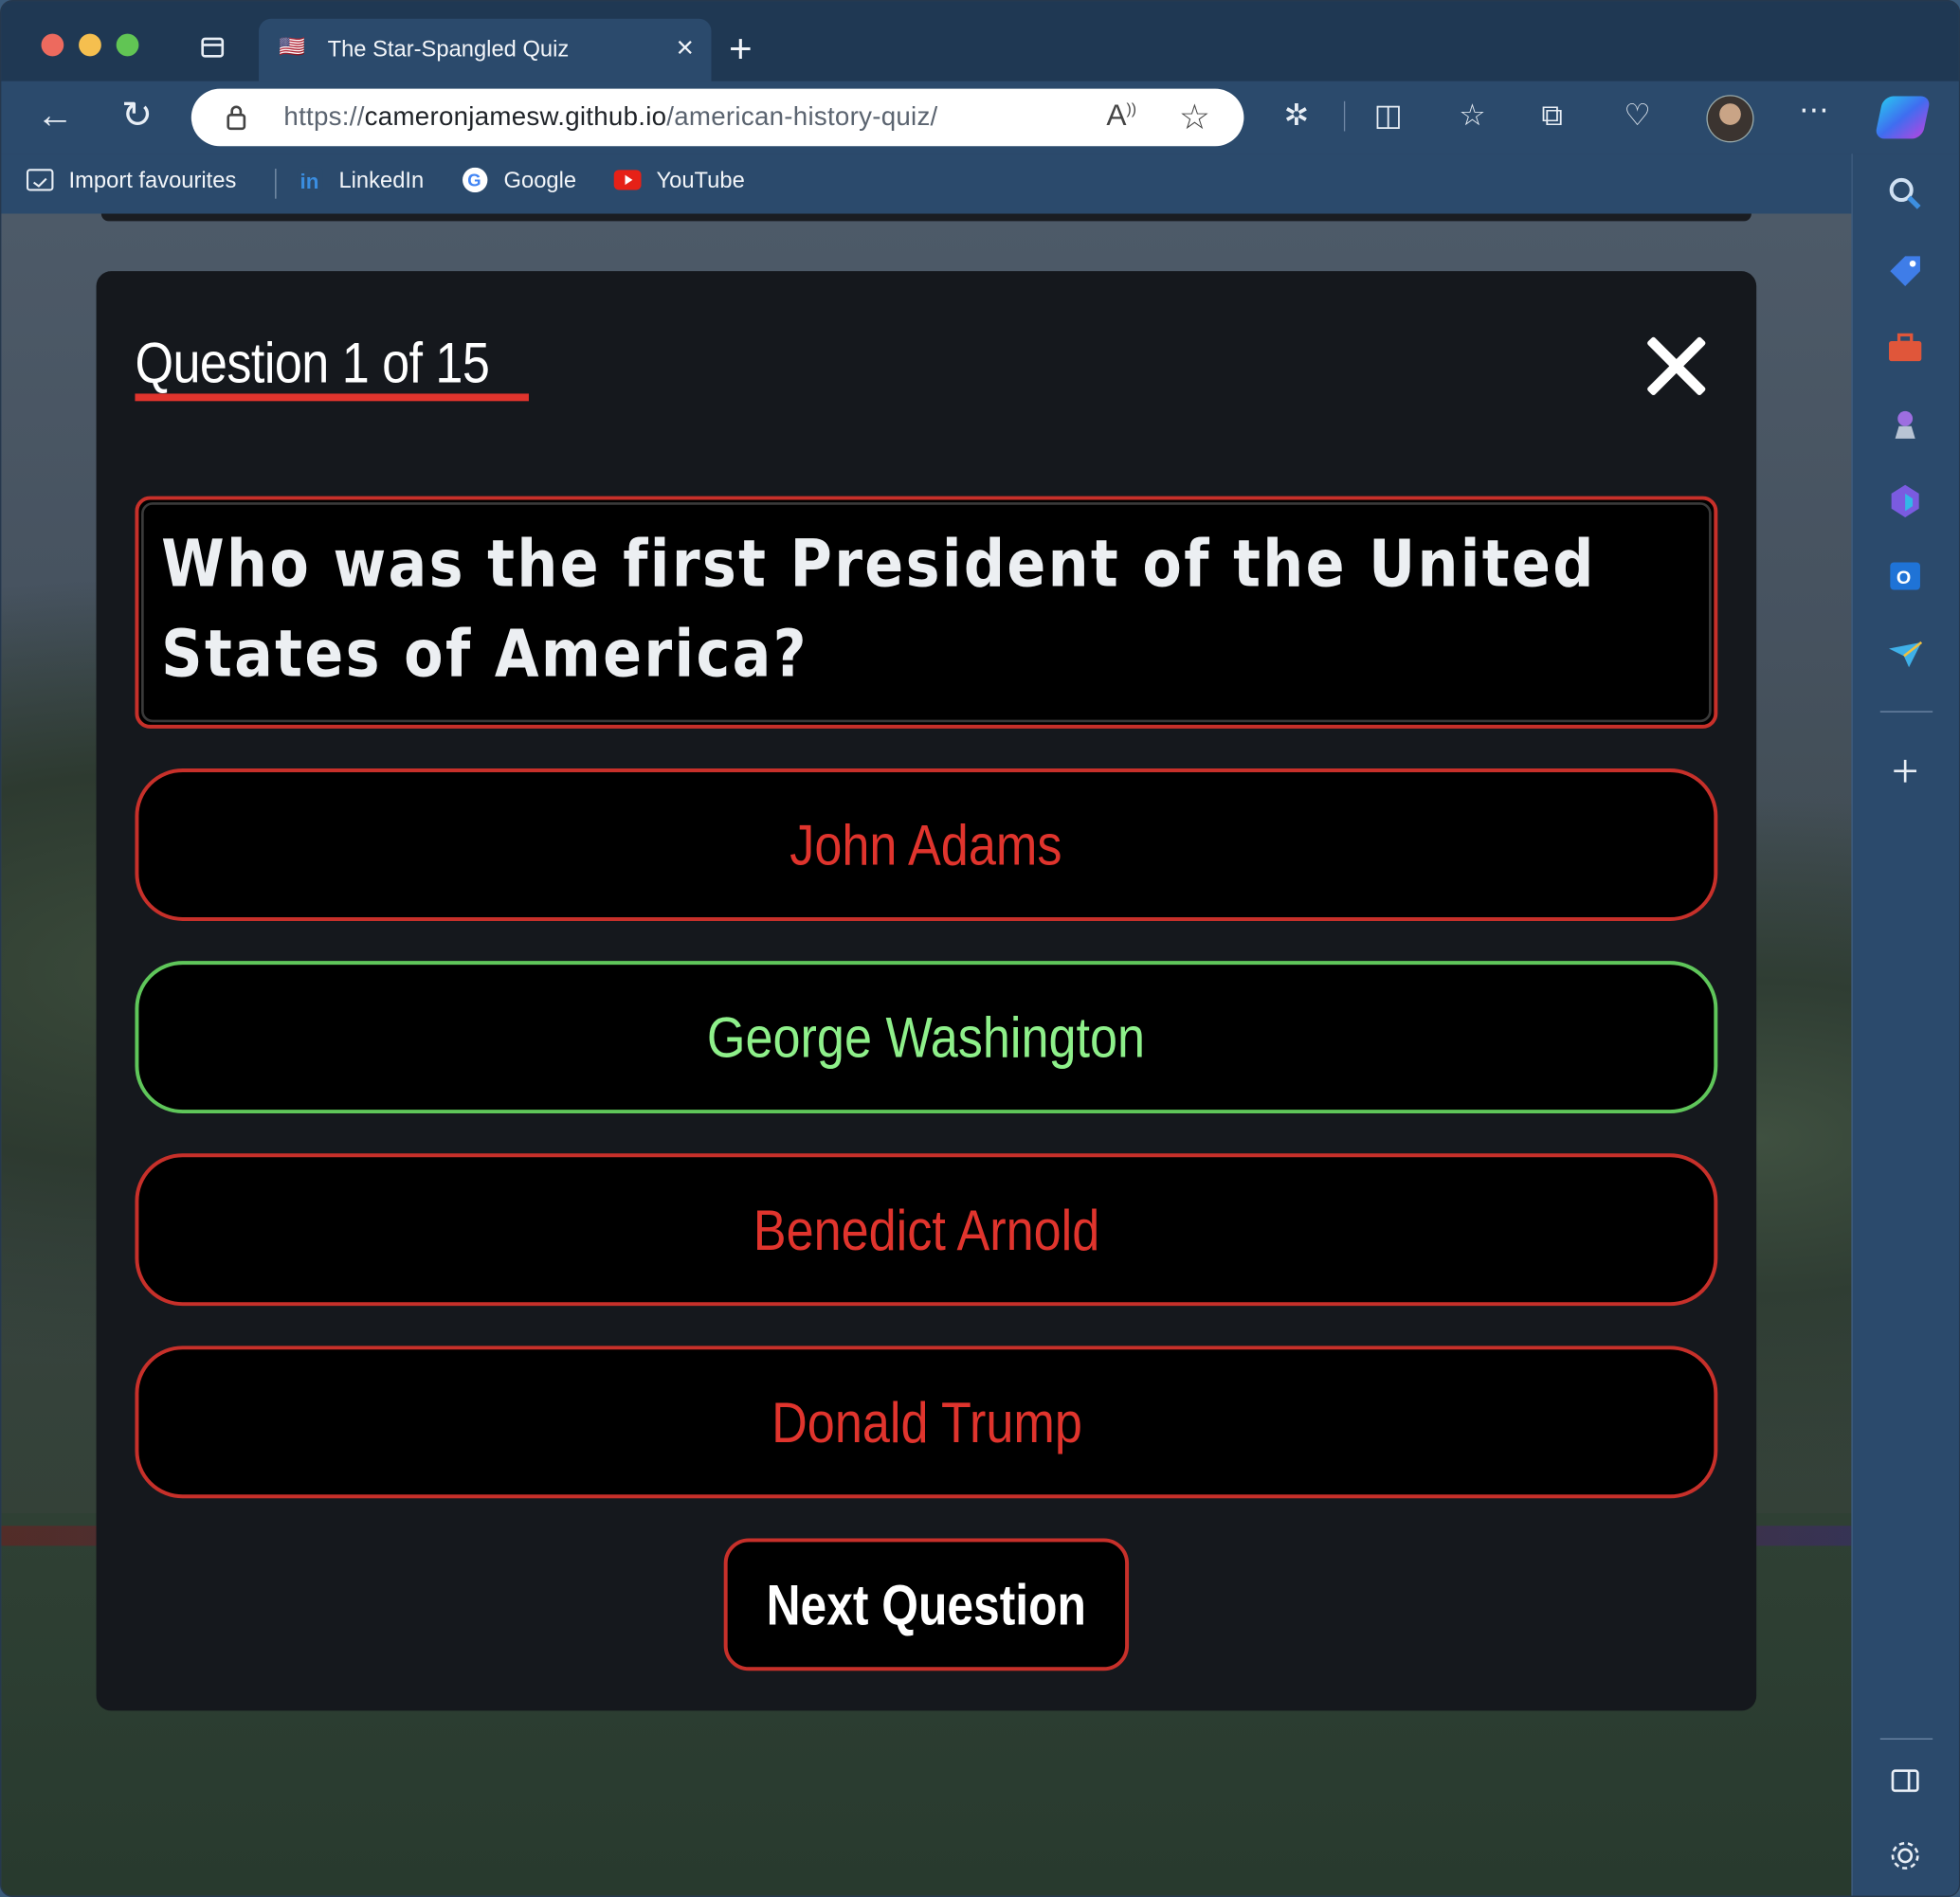  I want to click on google-icon: G, so click(475, 180).